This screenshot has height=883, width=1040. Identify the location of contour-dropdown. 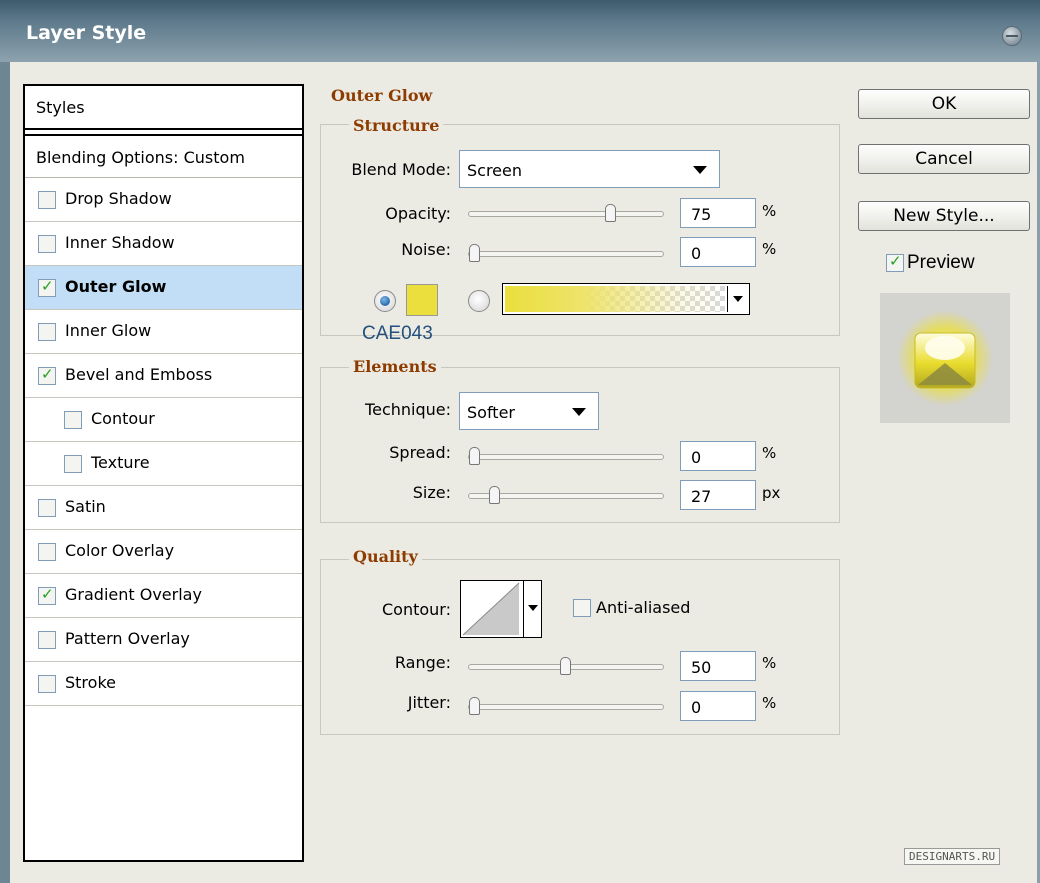
(532, 609).